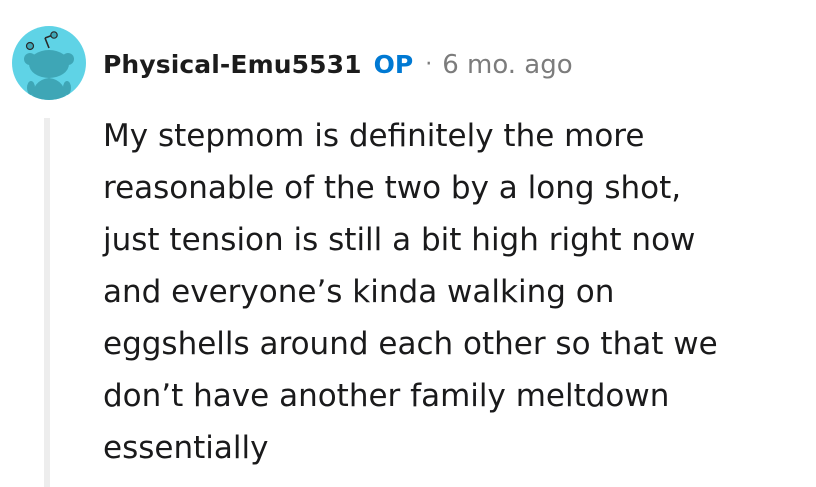  What do you see at coordinates (392, 188) in the screenshot?
I see `comment-body-line: reasonable of the two by a long shot,` at bounding box center [392, 188].